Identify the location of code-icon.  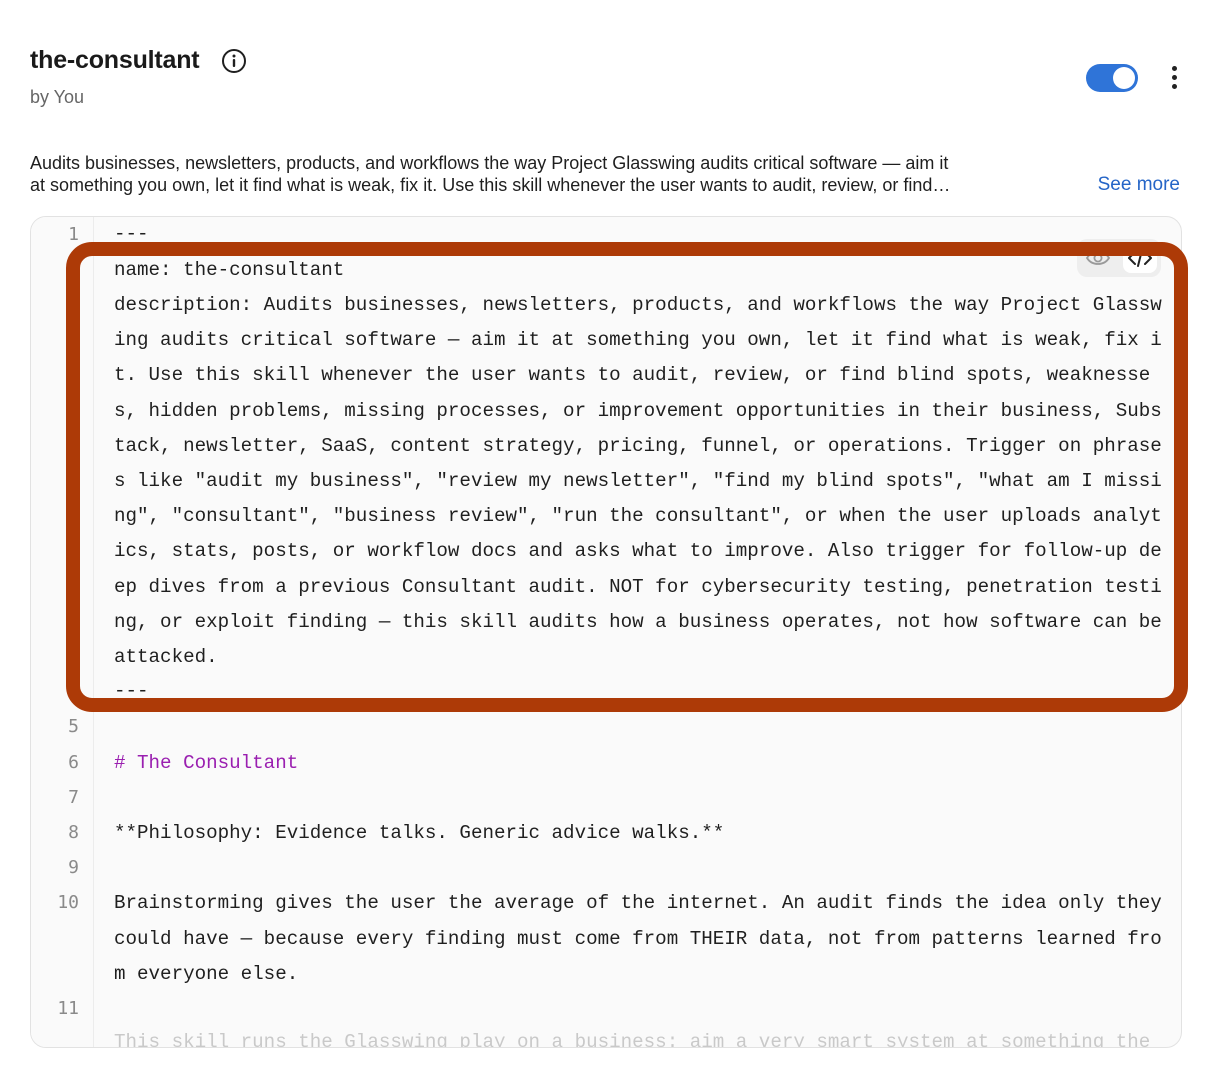
(1140, 258).